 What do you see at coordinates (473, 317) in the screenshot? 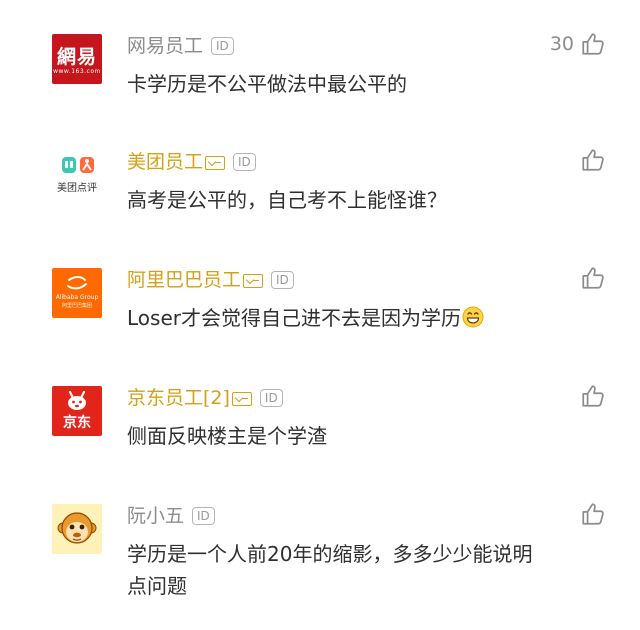
I see `grinning-face-emoji` at bounding box center [473, 317].